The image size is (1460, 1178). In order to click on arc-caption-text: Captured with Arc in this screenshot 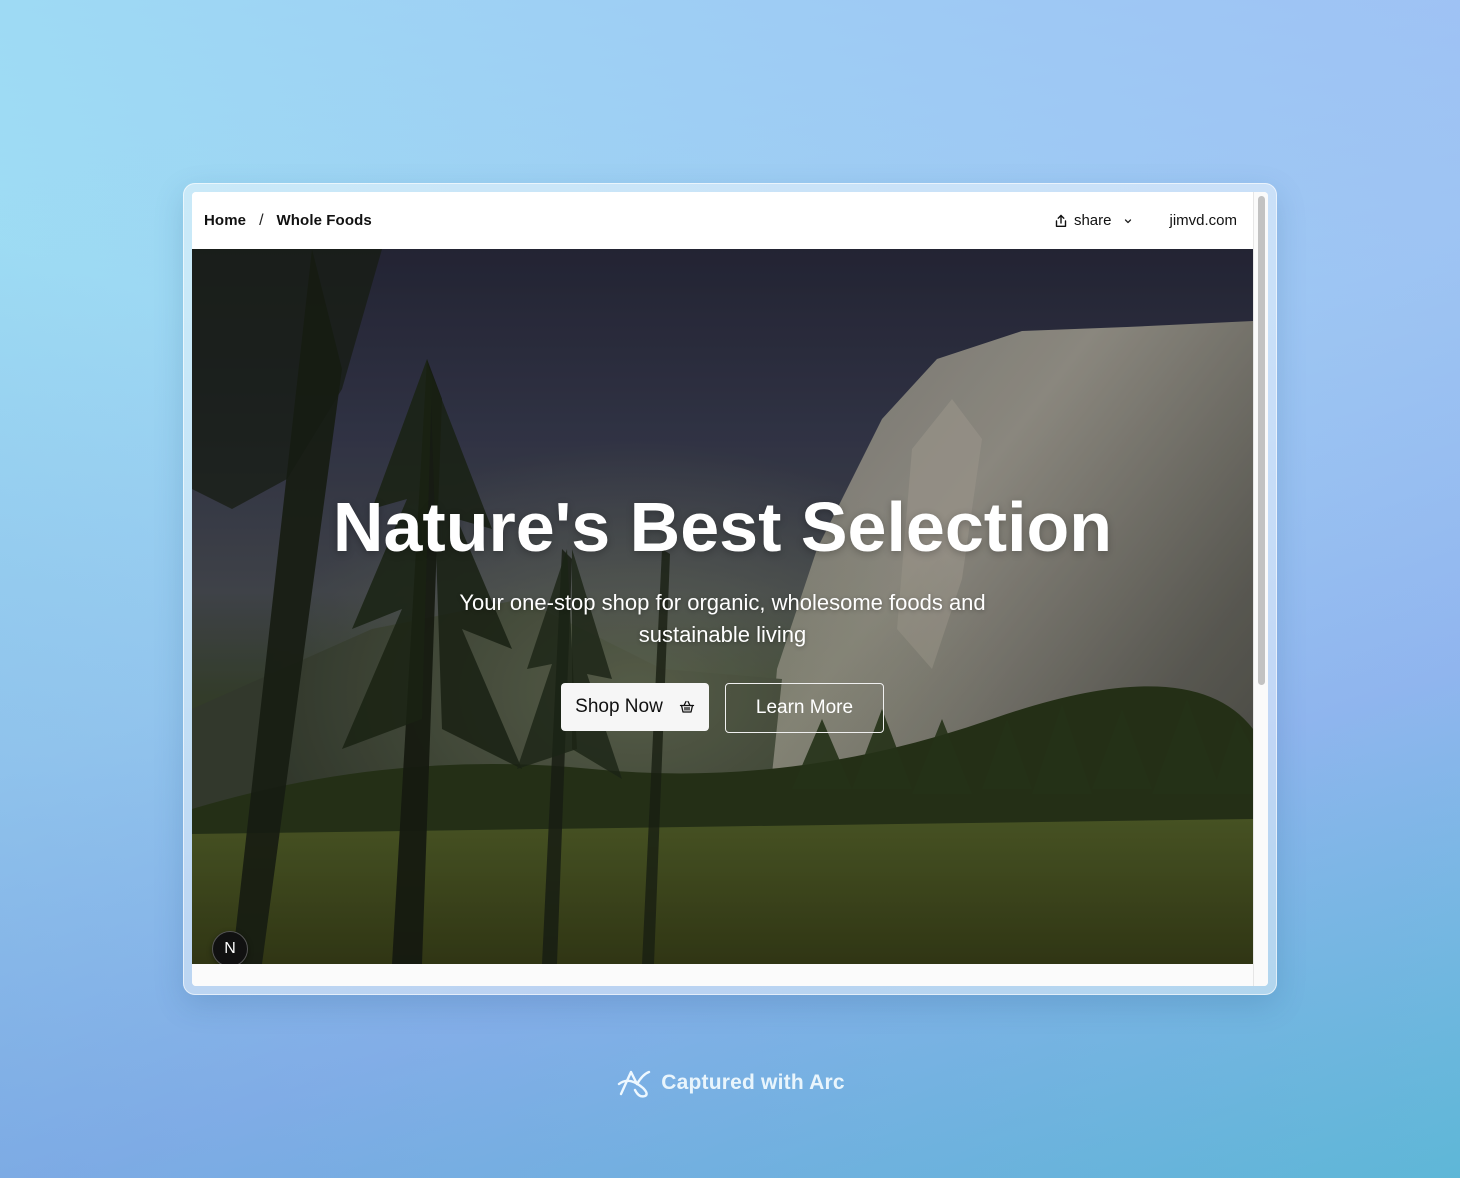, I will do `click(753, 1082)`.